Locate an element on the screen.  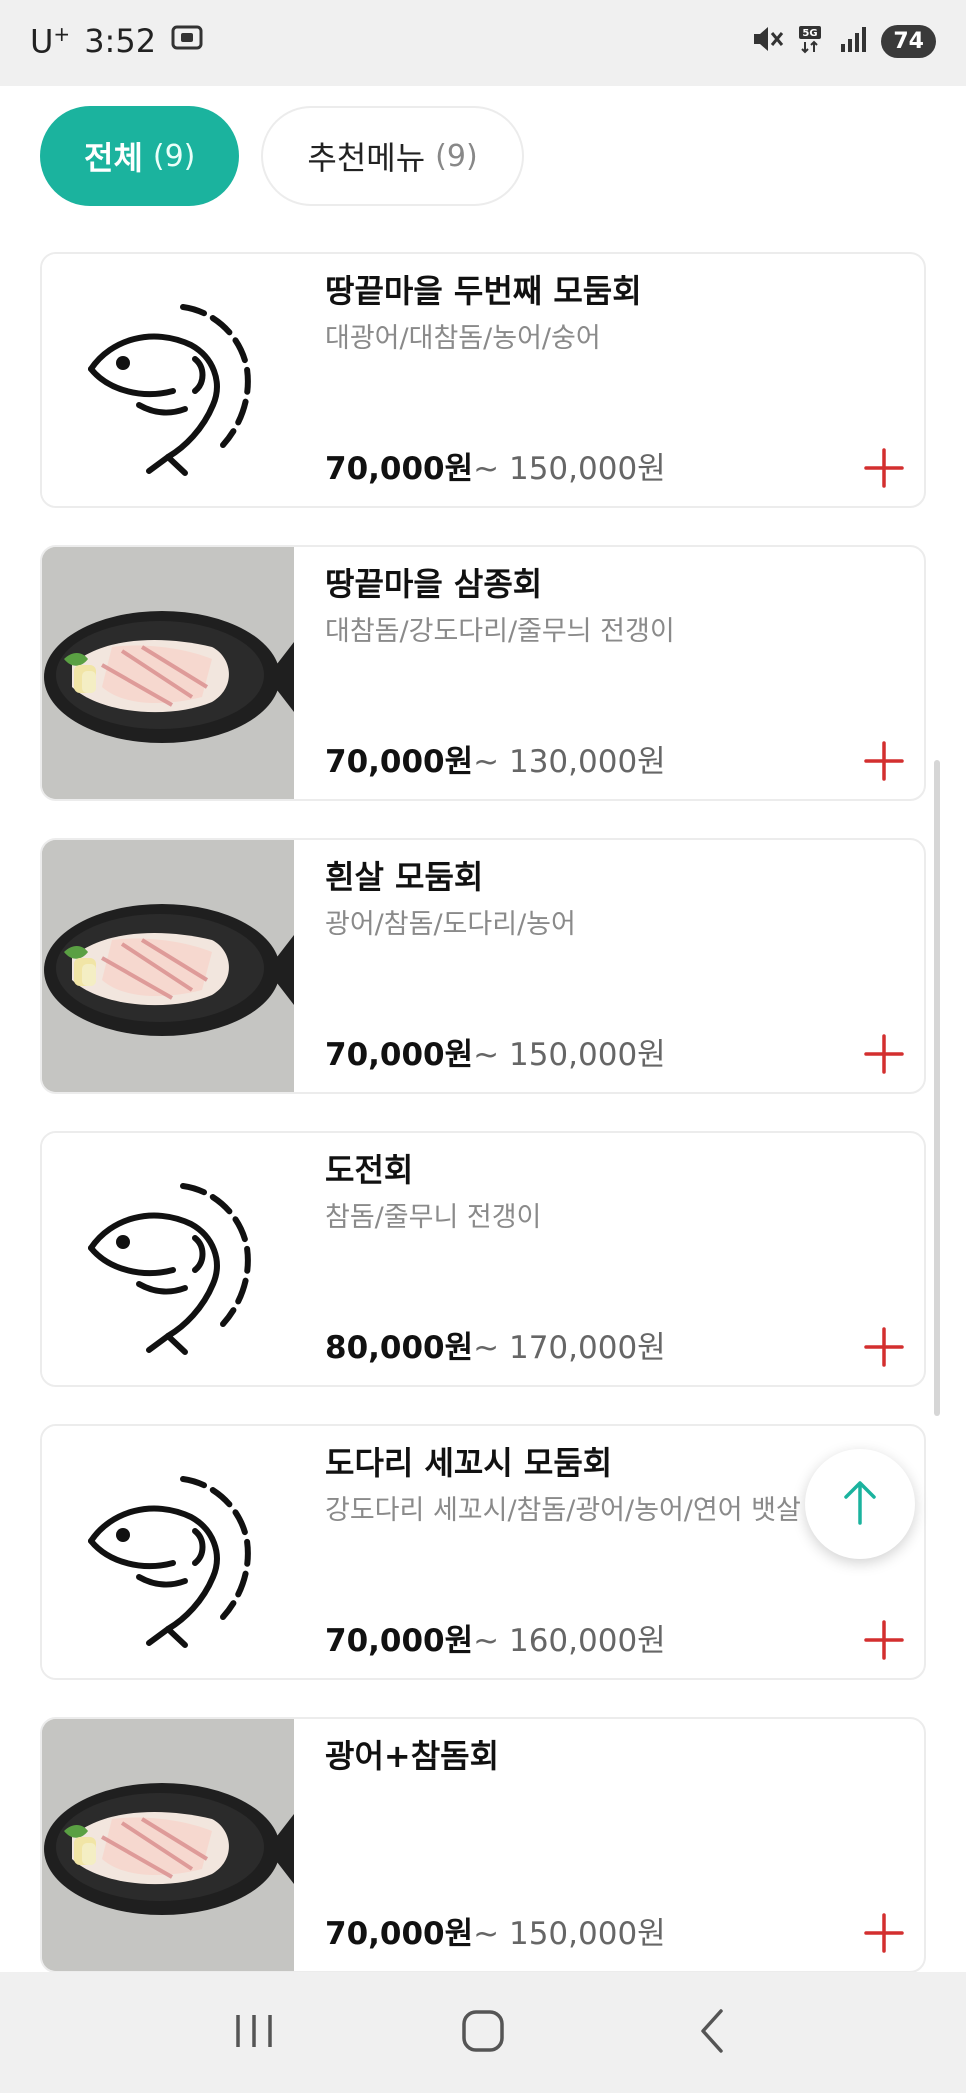
menu-item-info: 광어+참돔회 is located at coordinates (574, 1758).